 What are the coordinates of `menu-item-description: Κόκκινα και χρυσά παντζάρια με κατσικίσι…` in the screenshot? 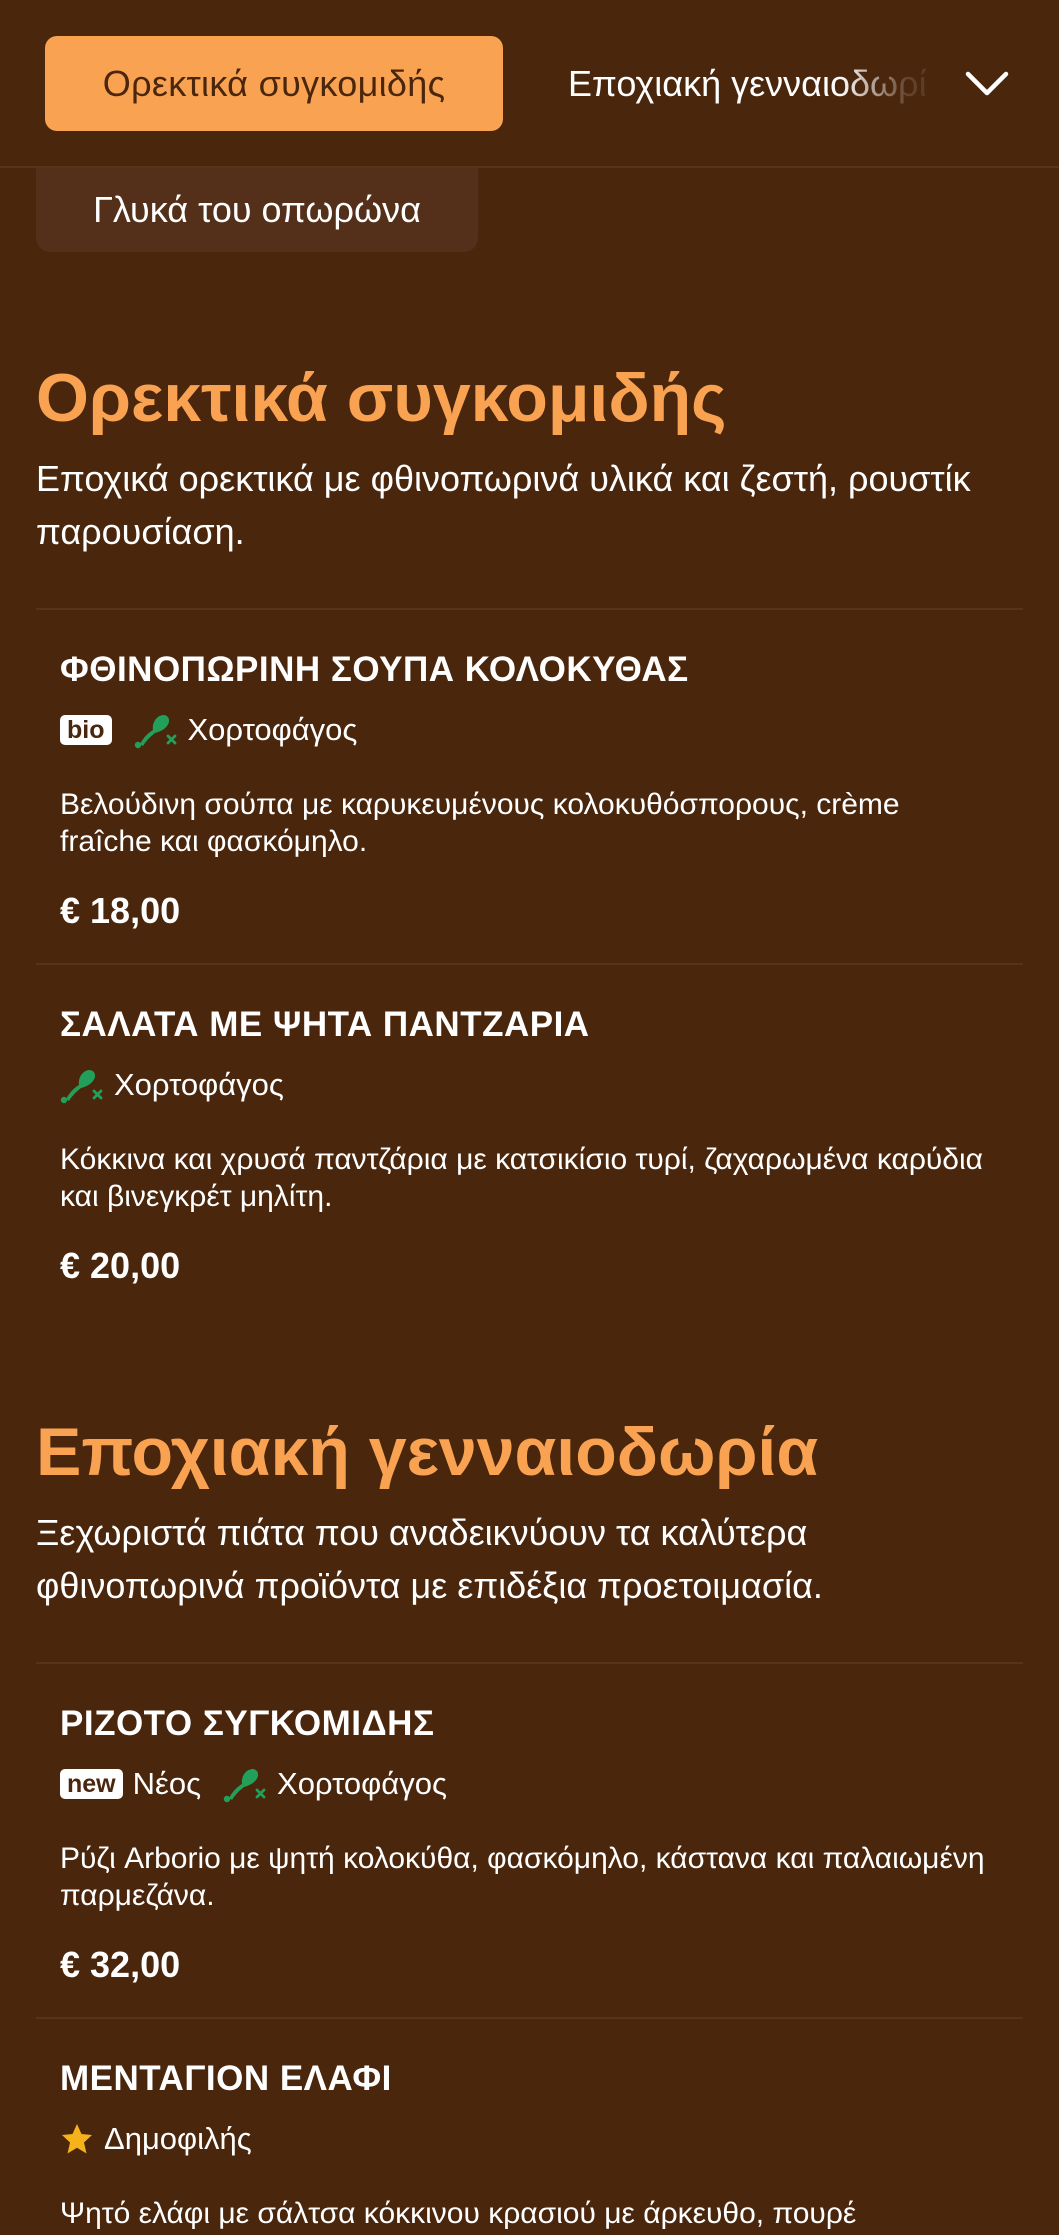 It's located at (522, 1178).